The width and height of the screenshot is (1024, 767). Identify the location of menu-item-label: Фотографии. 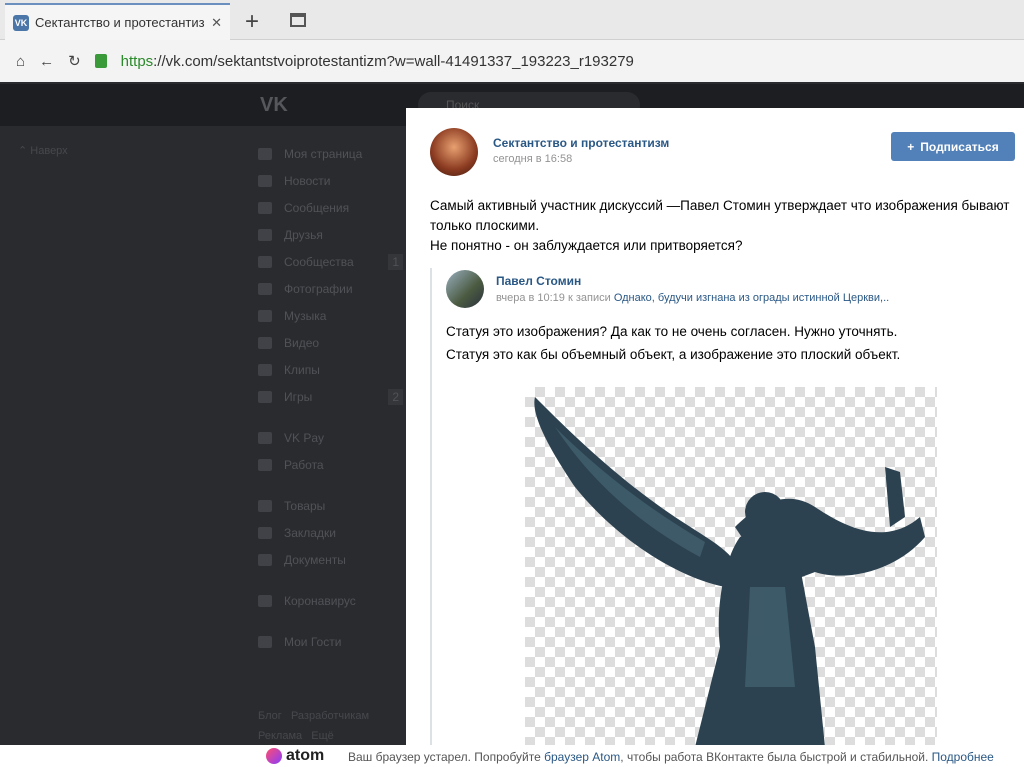
(318, 288).